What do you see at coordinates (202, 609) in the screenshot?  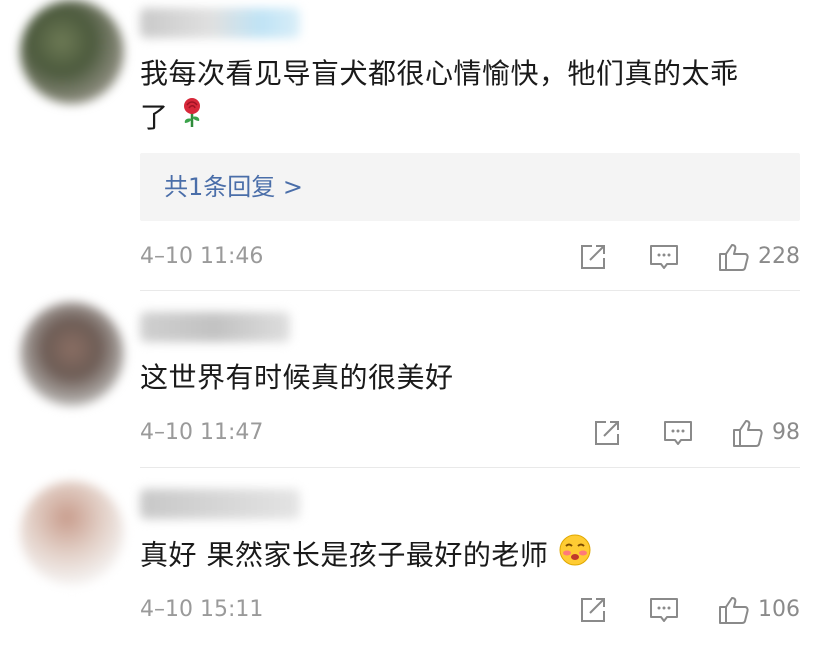 I see `comment-time: 4–10 15:11` at bounding box center [202, 609].